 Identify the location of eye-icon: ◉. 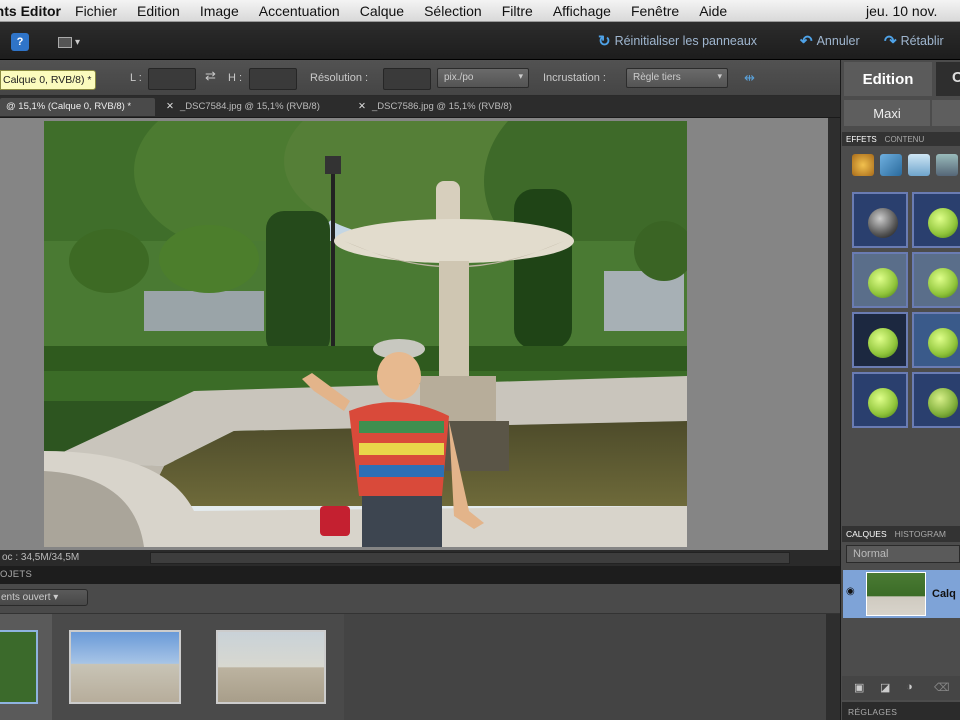
(850, 591).